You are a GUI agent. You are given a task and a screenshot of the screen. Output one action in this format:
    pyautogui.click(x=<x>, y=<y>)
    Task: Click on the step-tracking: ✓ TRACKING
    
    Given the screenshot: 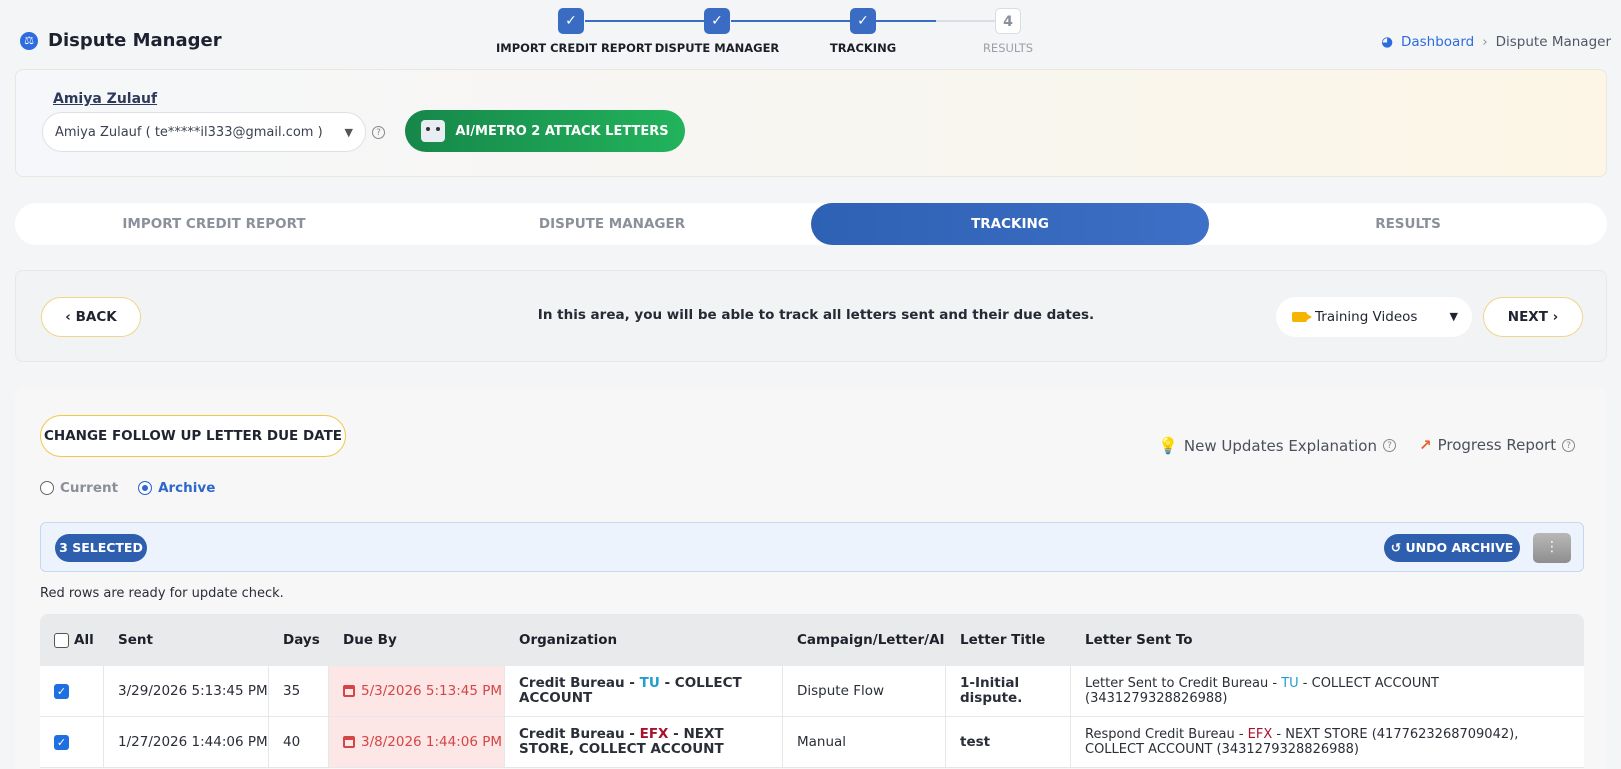 What is the action you would take?
    pyautogui.click(x=863, y=31)
    